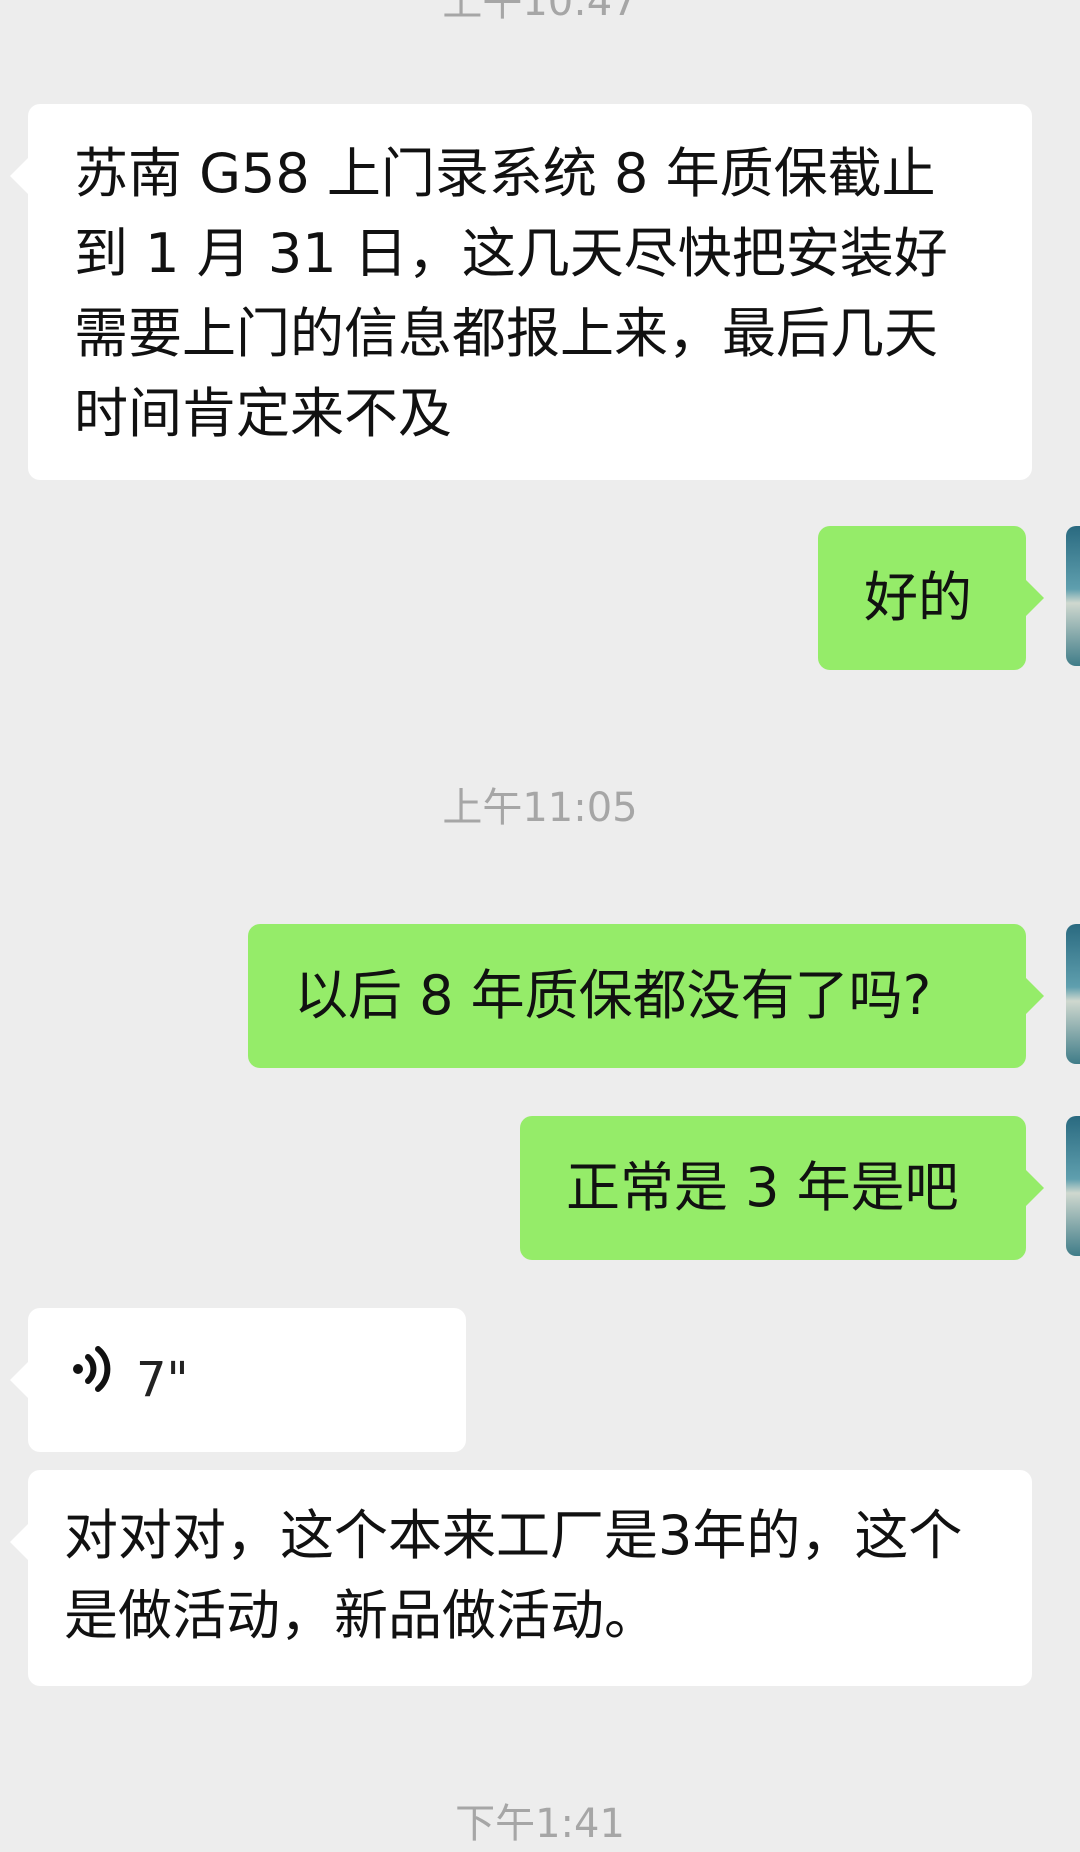  Describe the element at coordinates (540, 1824) in the screenshot. I see `timestamp: 下午1:41` at that location.